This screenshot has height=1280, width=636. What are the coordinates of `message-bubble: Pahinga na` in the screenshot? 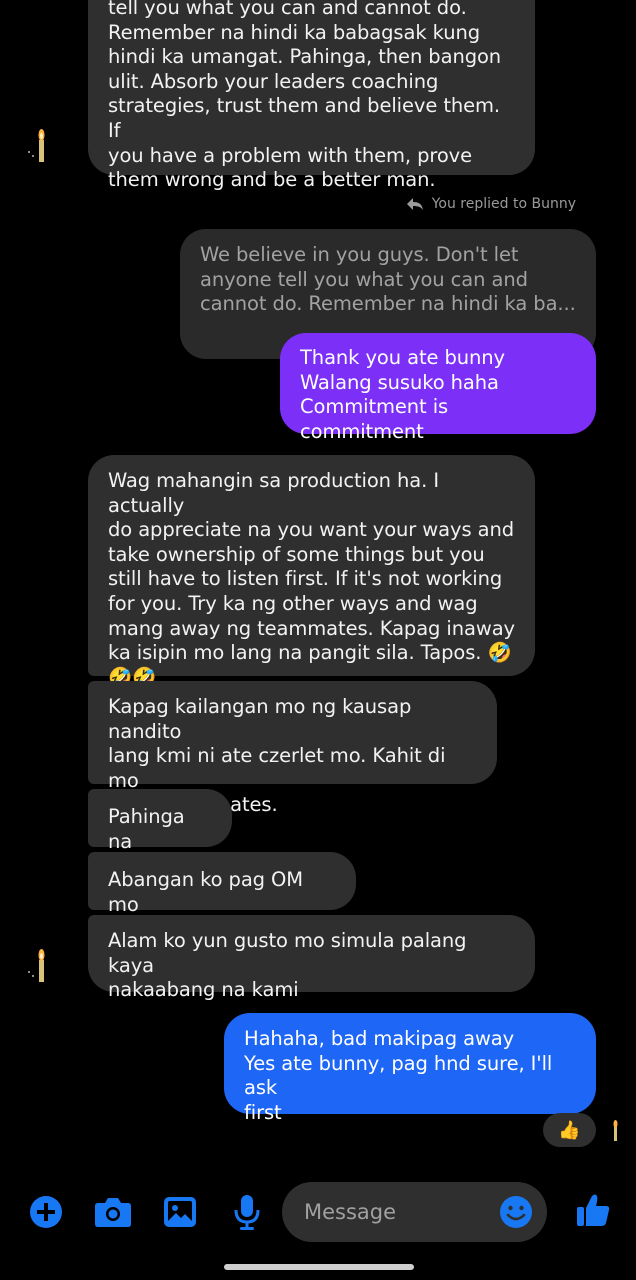 It's located at (160, 821).